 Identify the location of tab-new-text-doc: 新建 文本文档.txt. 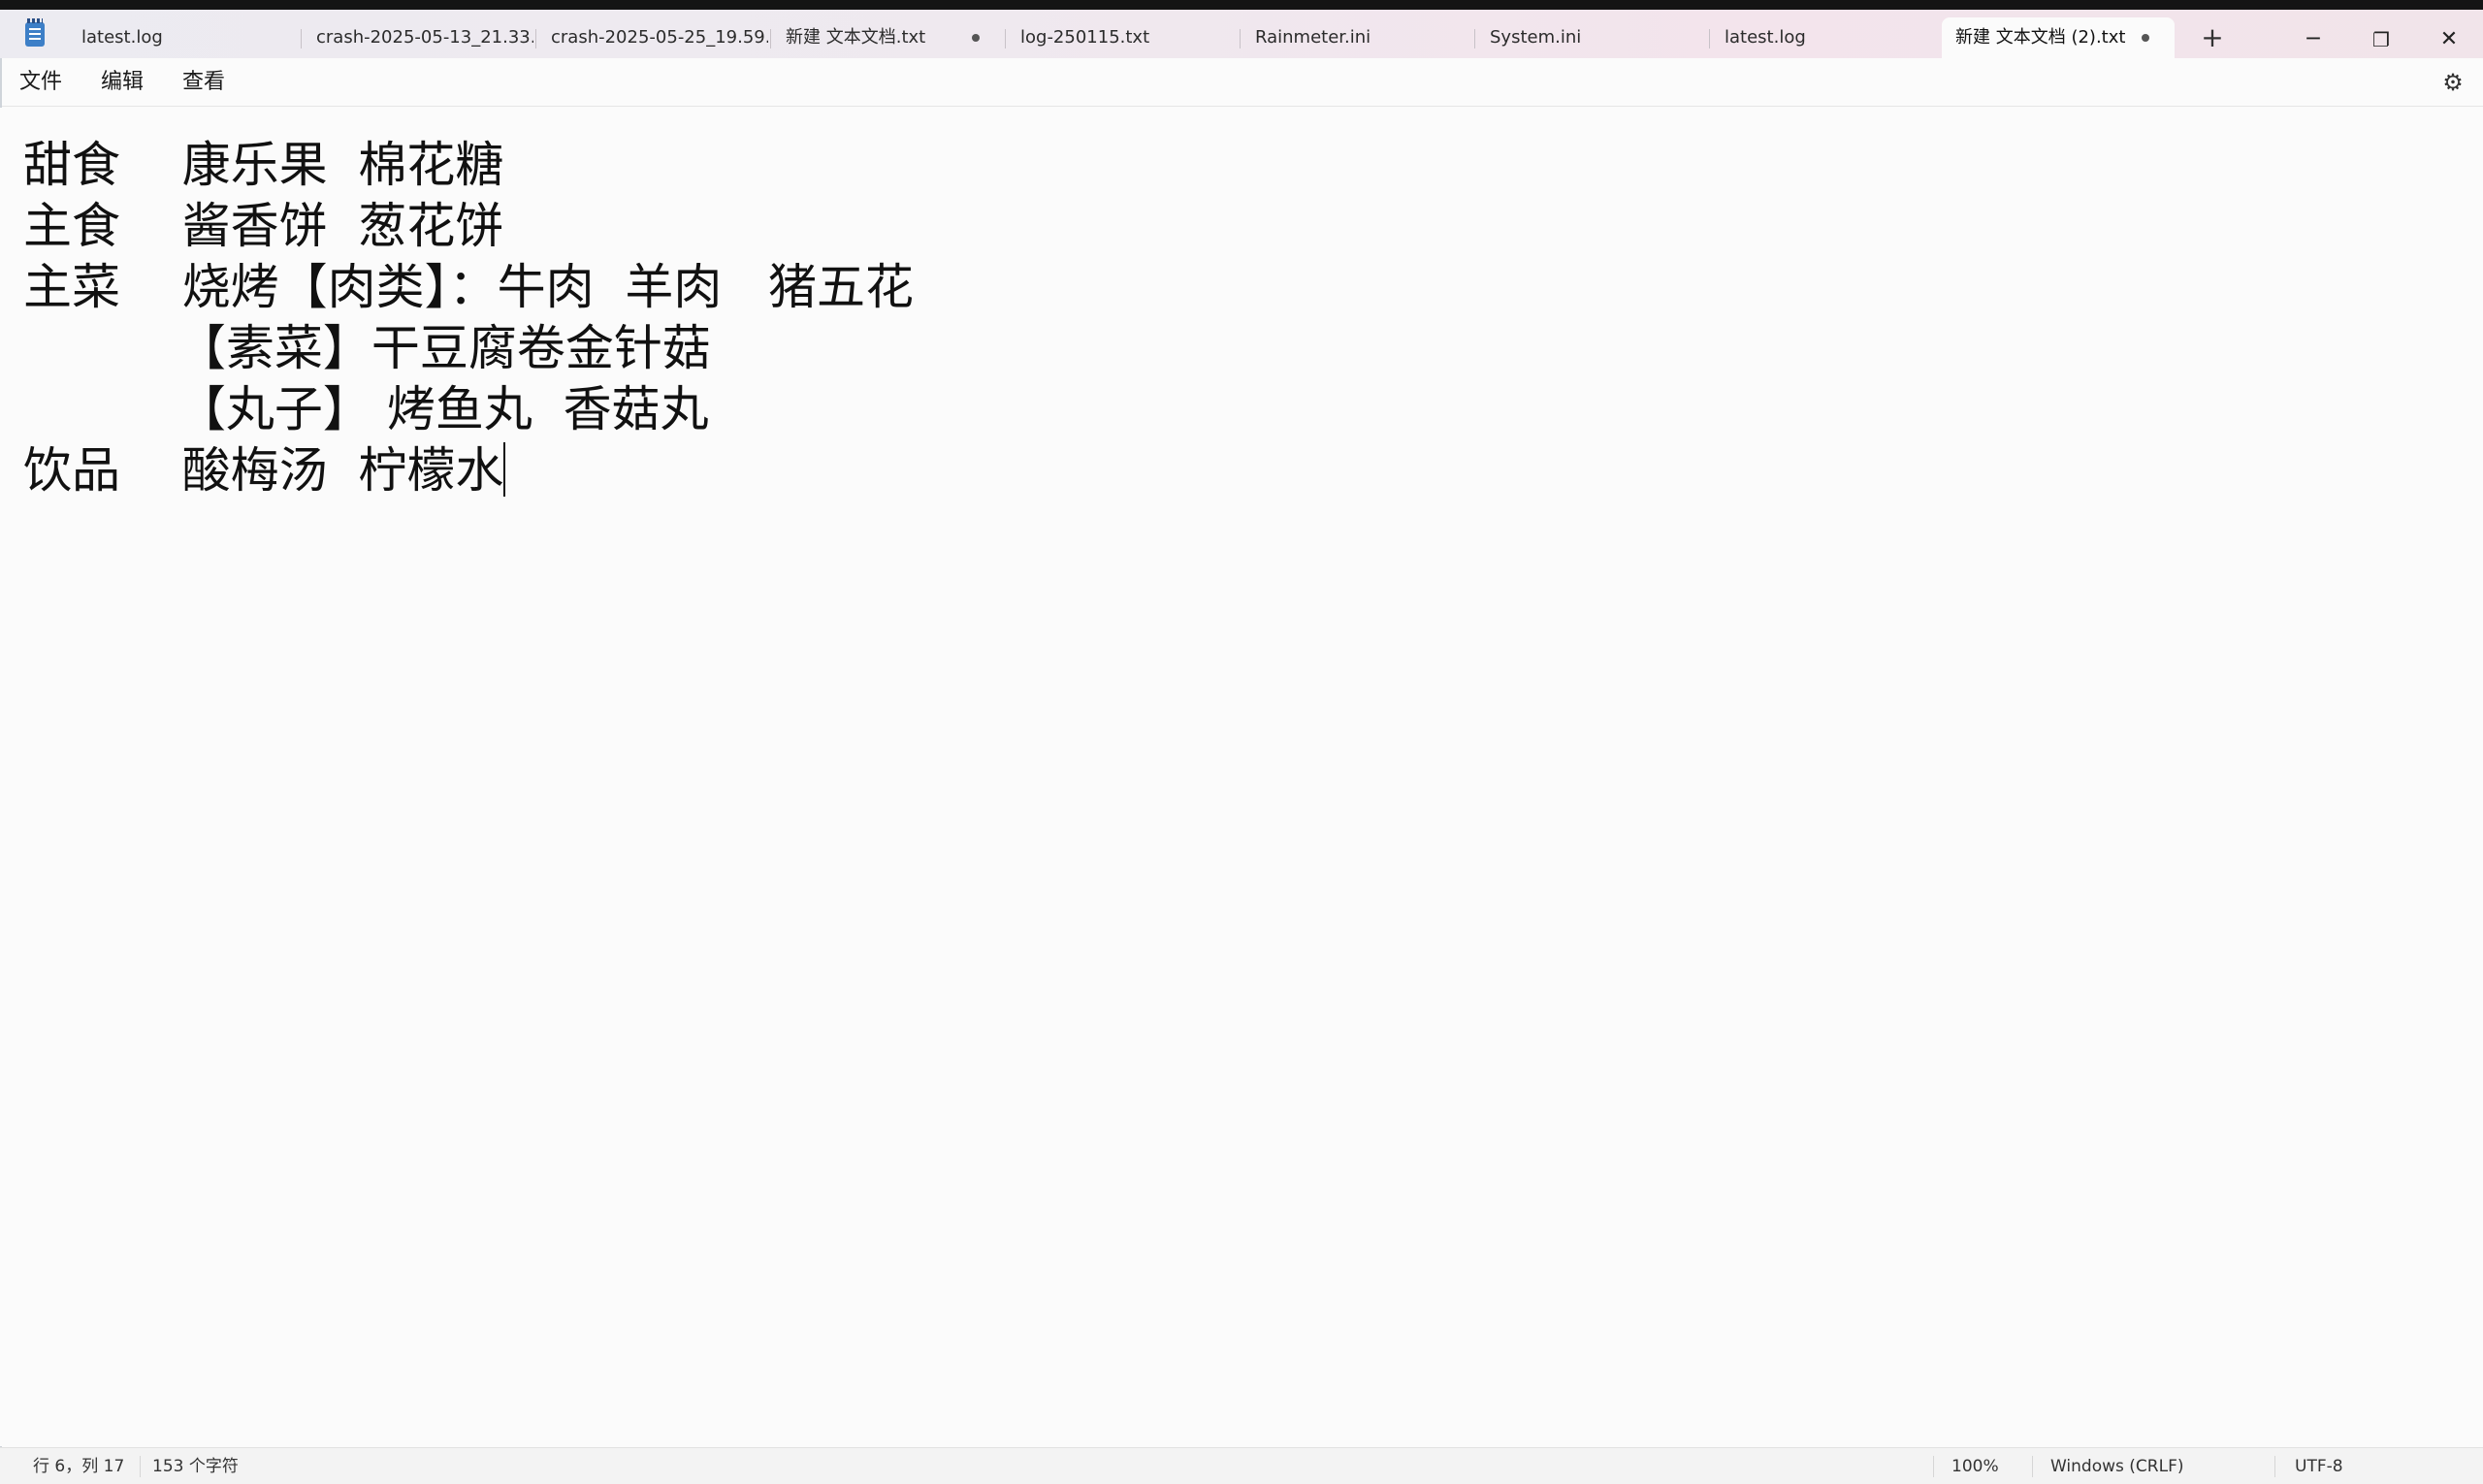
(889, 38).